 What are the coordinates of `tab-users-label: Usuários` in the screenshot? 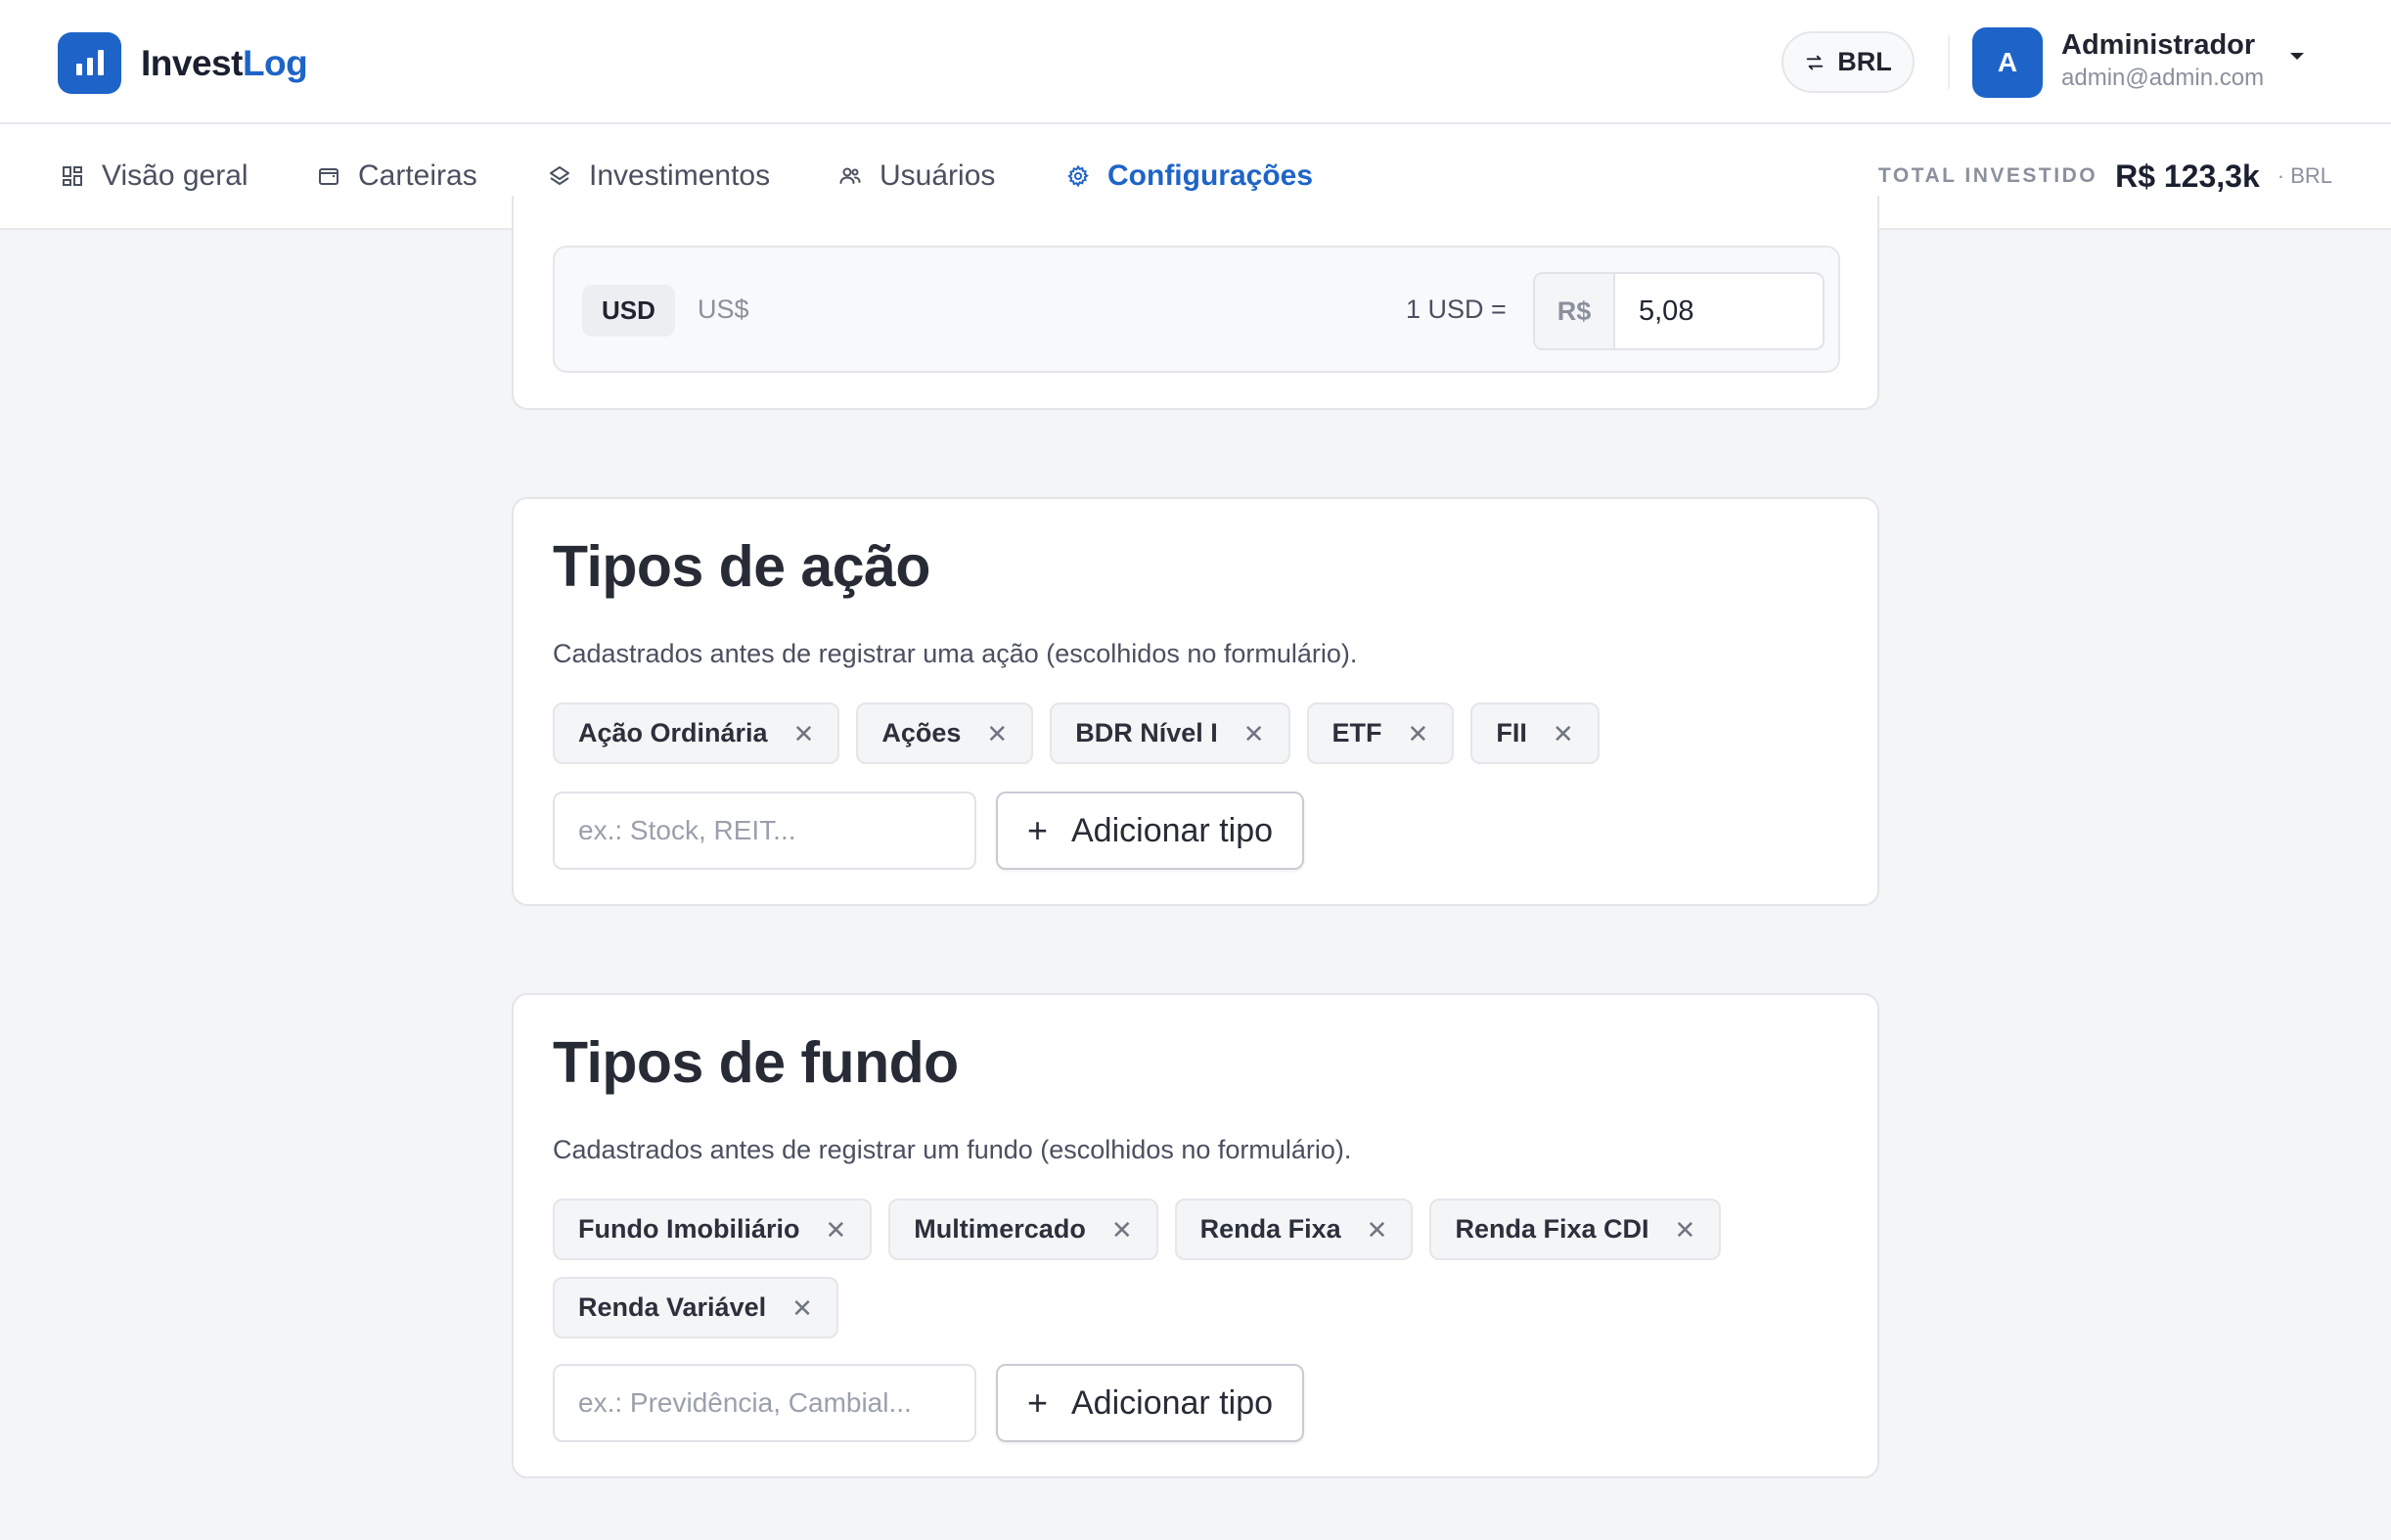 It's located at (938, 175).